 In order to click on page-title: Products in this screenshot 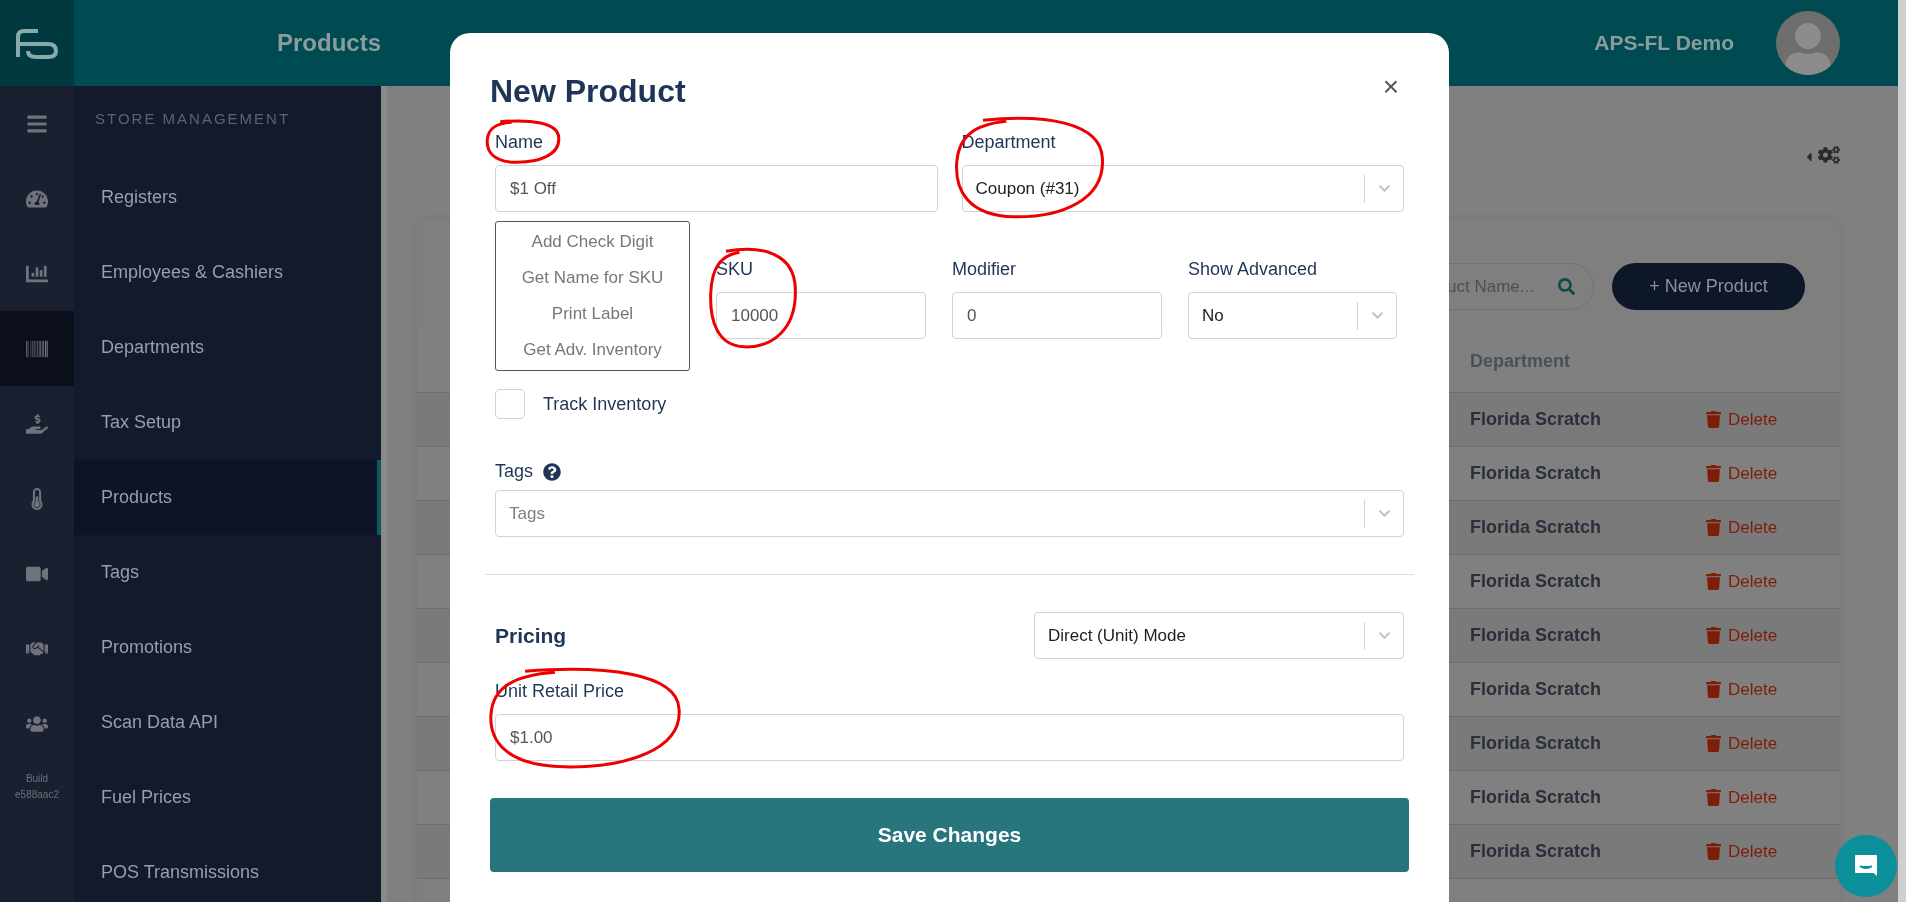, I will do `click(329, 43)`.